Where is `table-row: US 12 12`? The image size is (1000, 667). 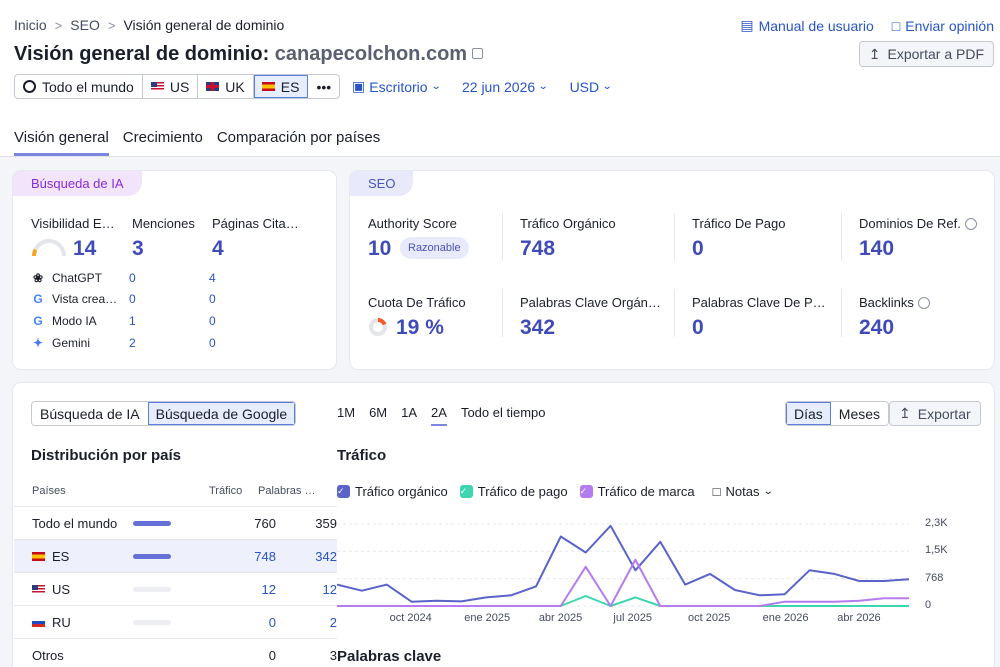 table-row: US 12 12 is located at coordinates (175, 588).